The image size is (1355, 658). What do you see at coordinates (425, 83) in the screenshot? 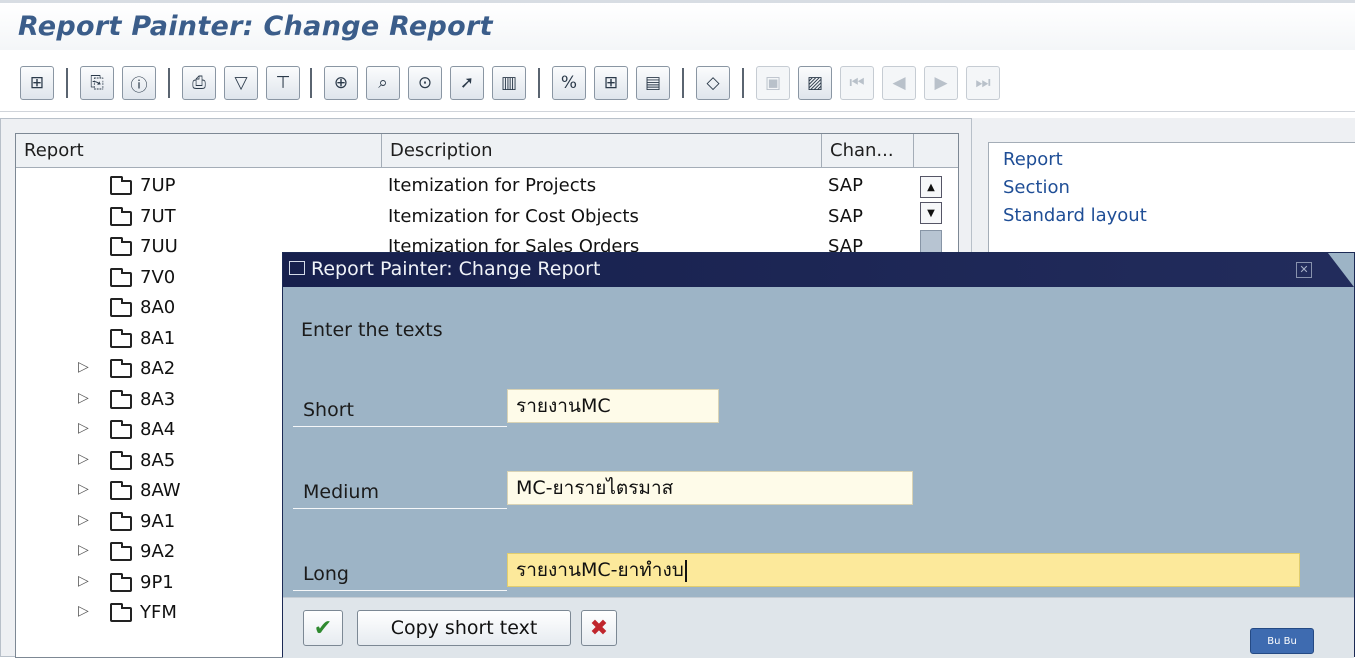
I see `execute-icon: ⊙` at bounding box center [425, 83].